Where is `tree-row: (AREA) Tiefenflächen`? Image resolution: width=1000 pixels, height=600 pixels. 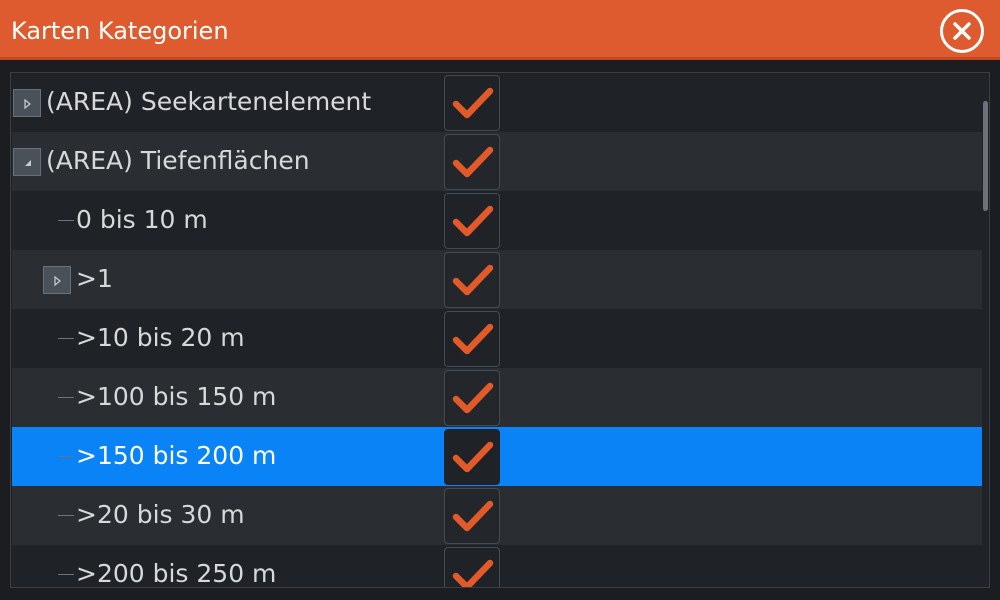 tree-row: (AREA) Tiefenflächen is located at coordinates (497, 161).